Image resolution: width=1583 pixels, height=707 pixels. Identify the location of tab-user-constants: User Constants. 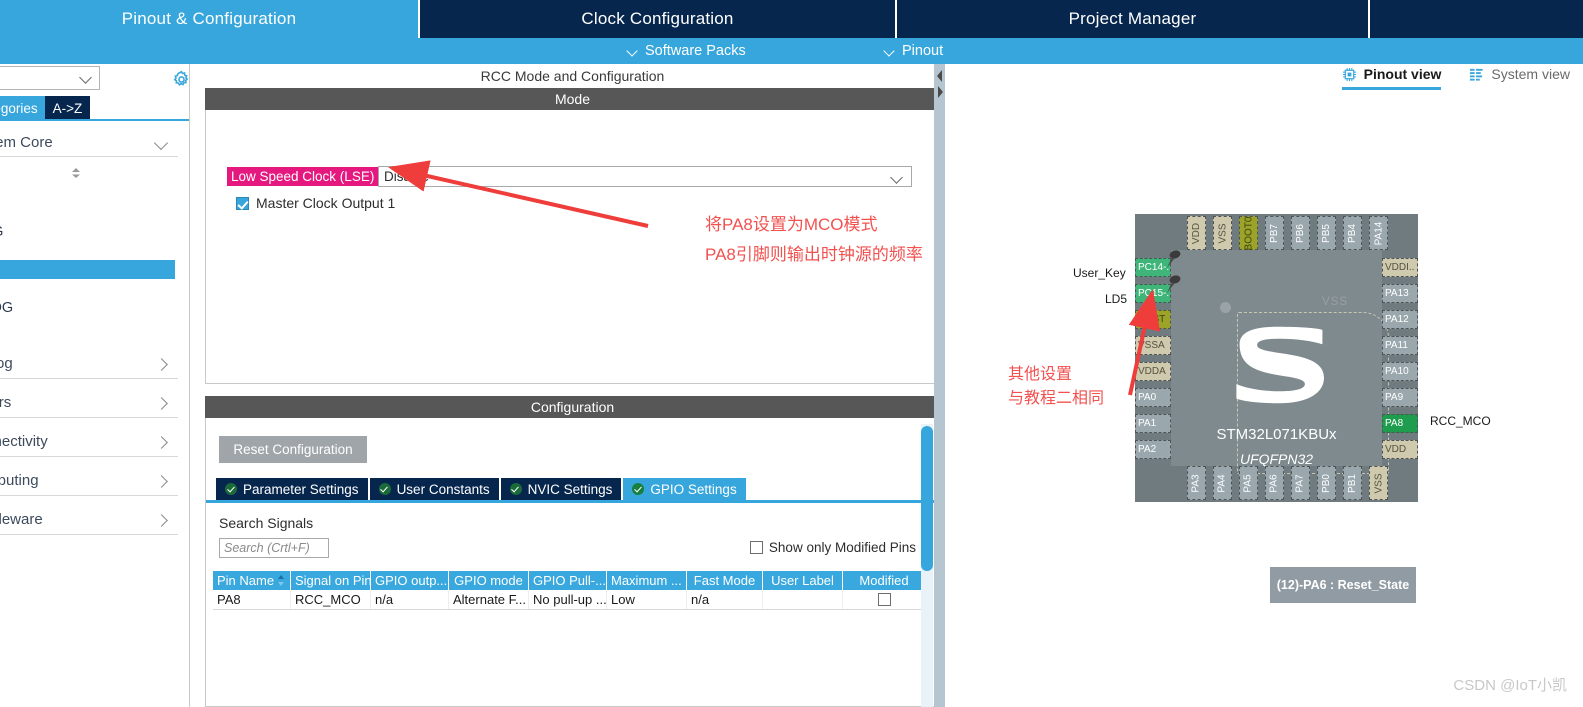
(434, 489).